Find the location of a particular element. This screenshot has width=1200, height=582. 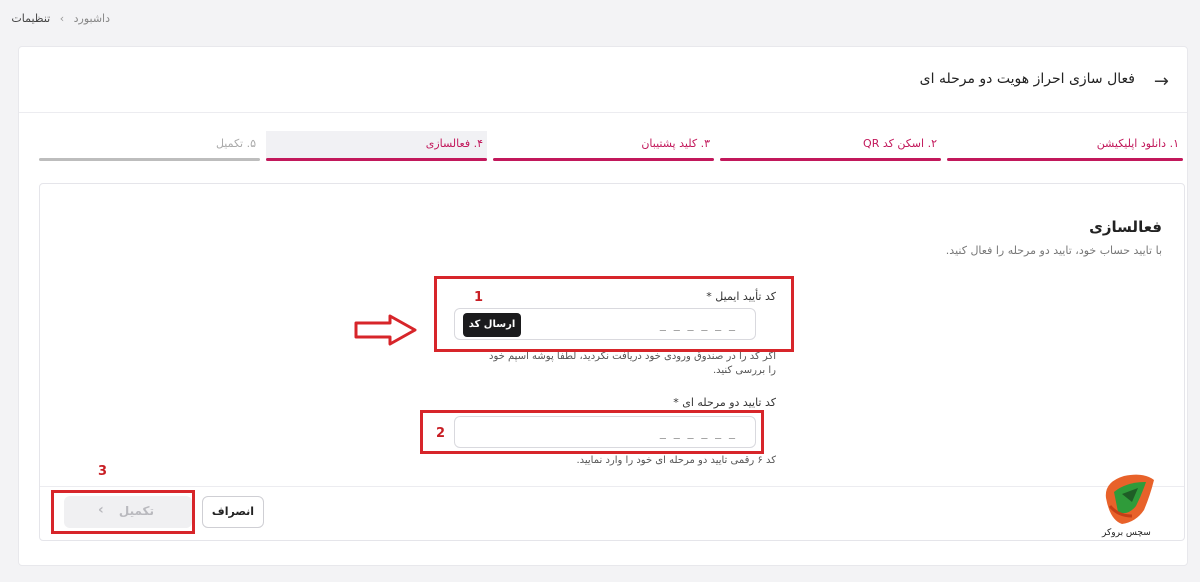

annotation-number-3: 3 is located at coordinates (103, 471).